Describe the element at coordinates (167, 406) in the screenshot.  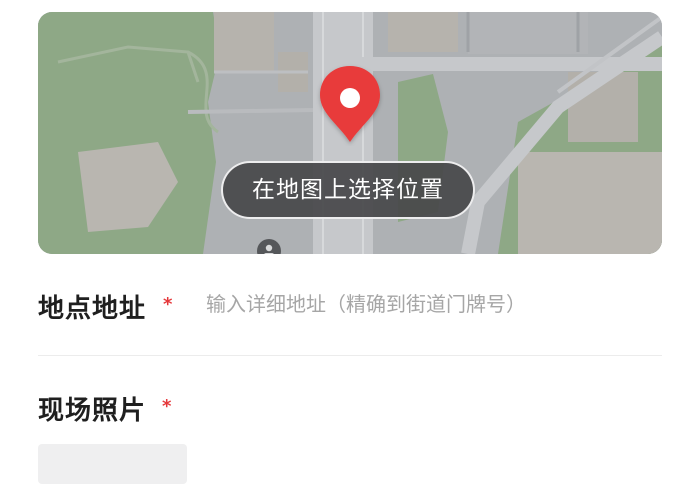
I see `photo-required-mark: *` at that location.